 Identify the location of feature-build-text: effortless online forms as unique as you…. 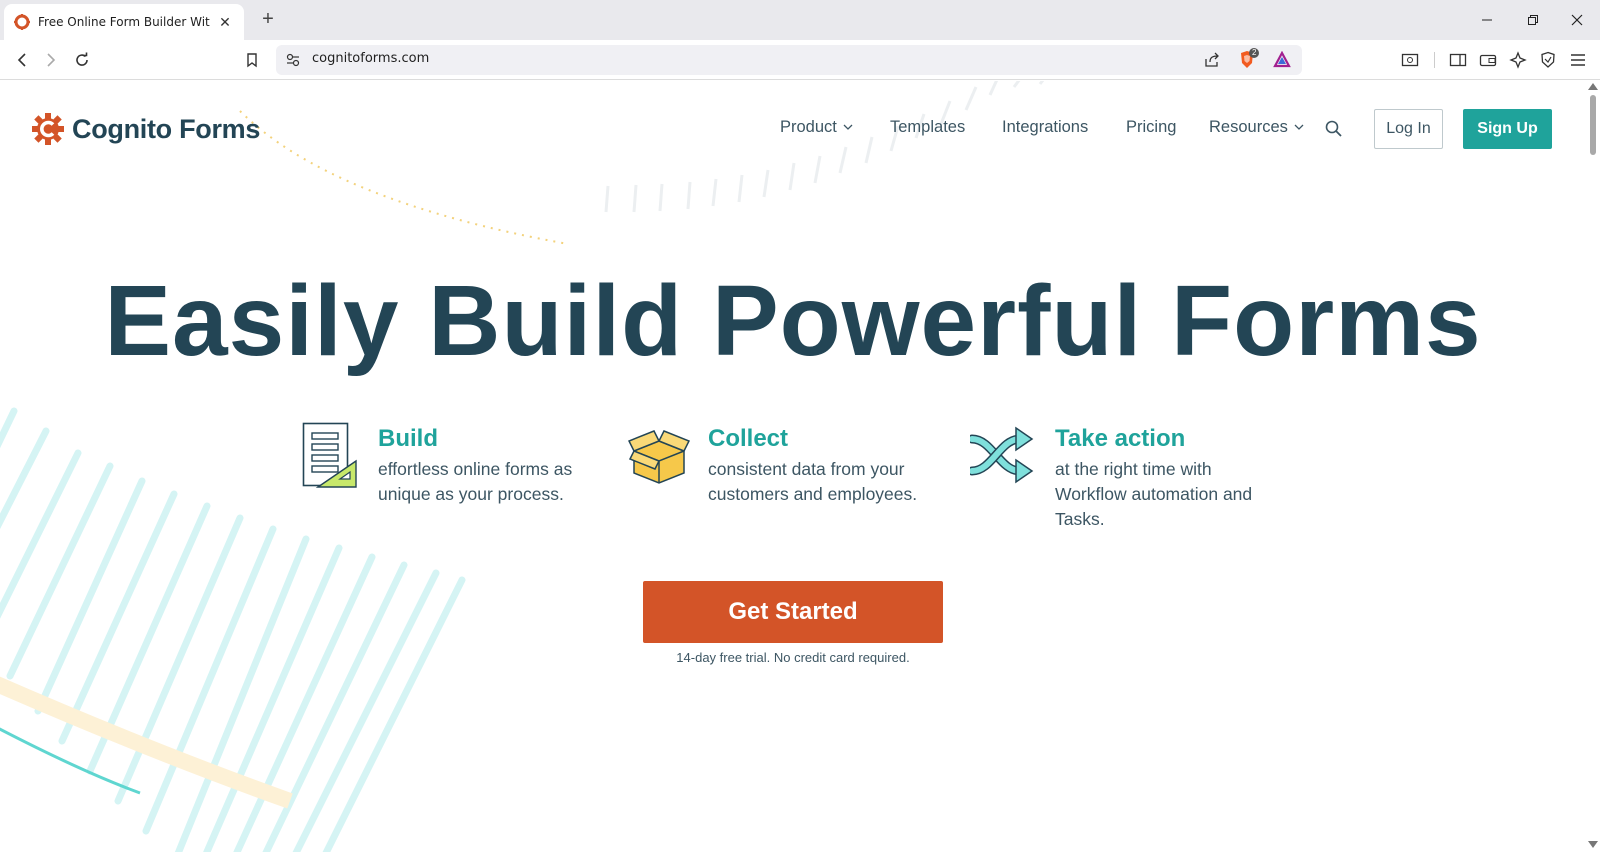
(475, 481).